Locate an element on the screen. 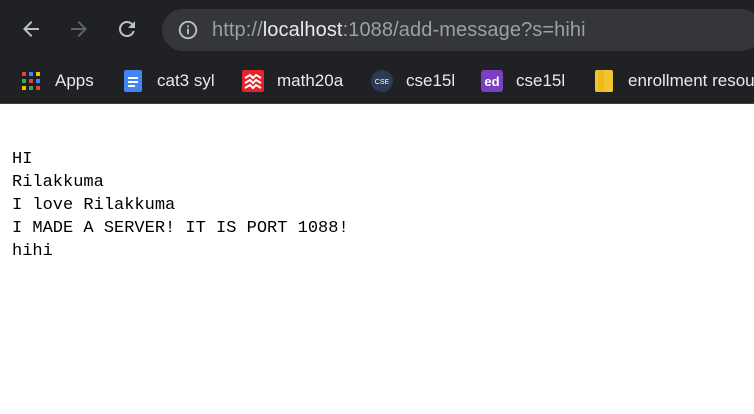 Image resolution: width=754 pixels, height=414 pixels. reload-button is located at coordinates (127, 29).